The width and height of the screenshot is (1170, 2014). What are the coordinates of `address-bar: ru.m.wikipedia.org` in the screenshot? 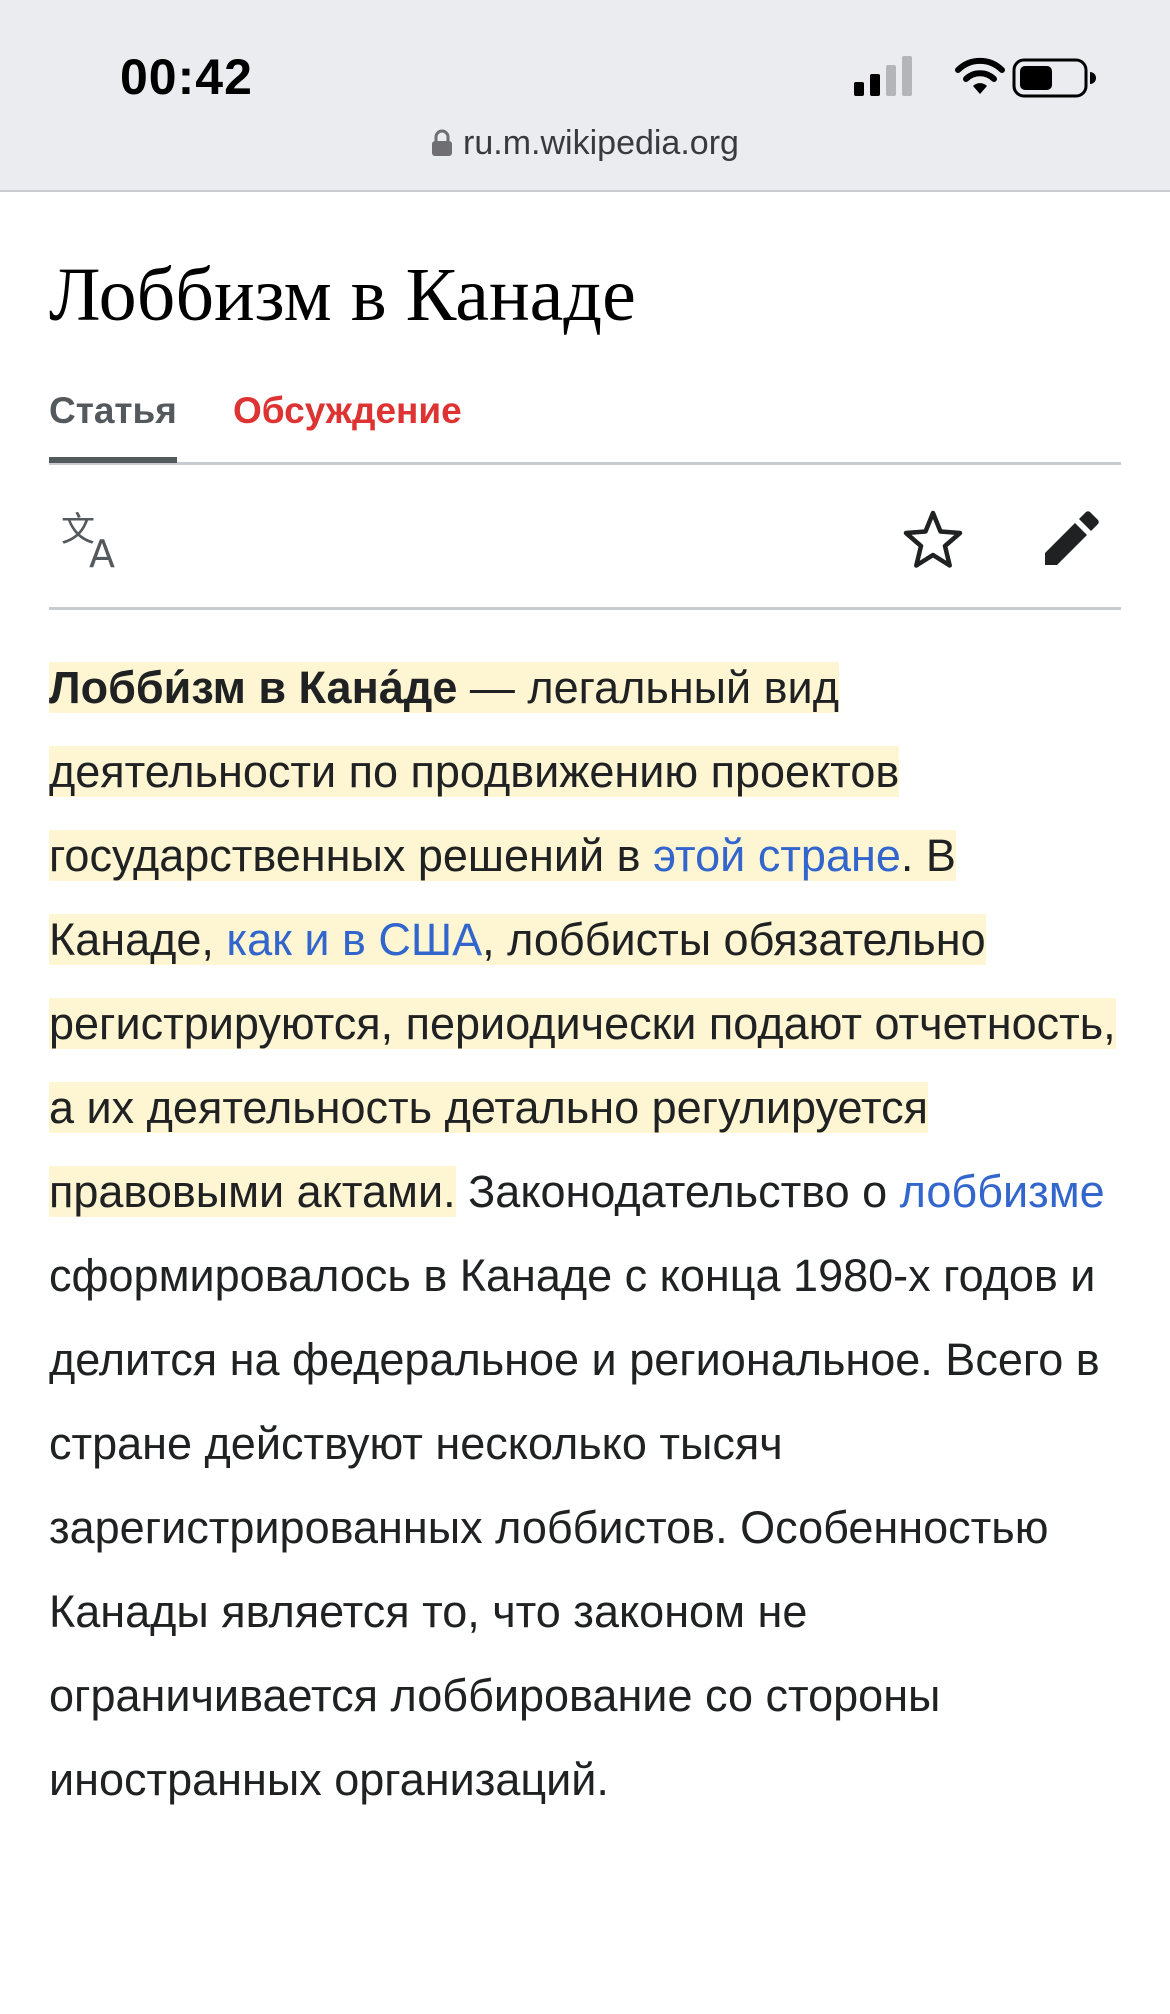 It's located at (585, 143).